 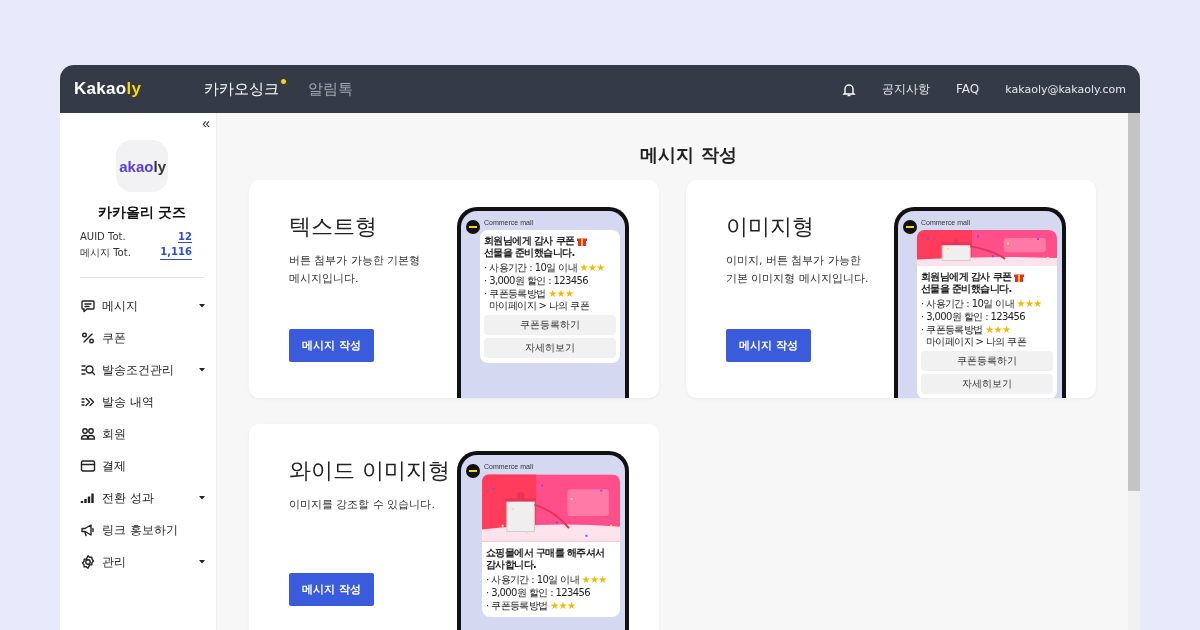 I want to click on card-description: 이미지를 강조할 수 있습니다., so click(x=362, y=505).